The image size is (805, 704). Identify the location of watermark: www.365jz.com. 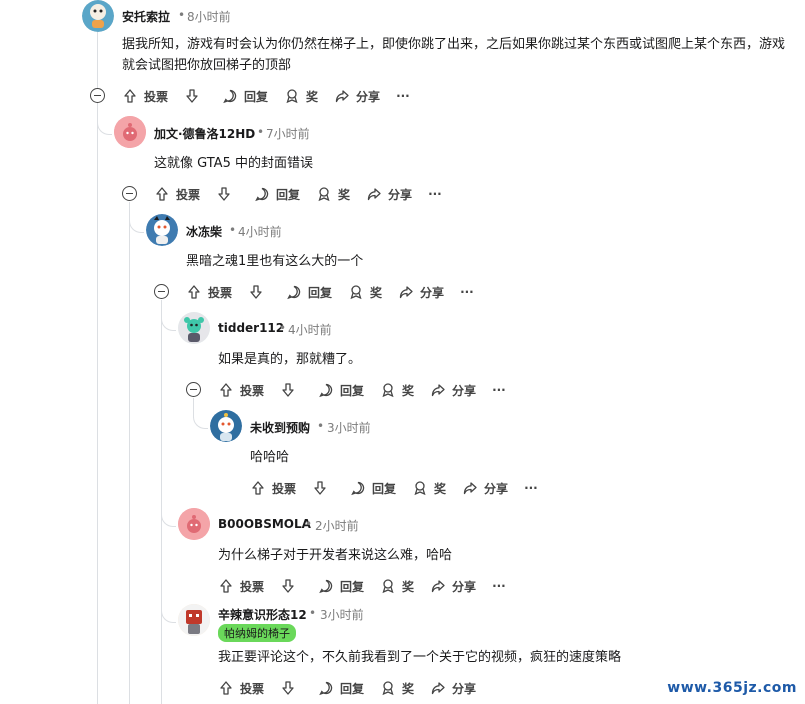
(732, 688).